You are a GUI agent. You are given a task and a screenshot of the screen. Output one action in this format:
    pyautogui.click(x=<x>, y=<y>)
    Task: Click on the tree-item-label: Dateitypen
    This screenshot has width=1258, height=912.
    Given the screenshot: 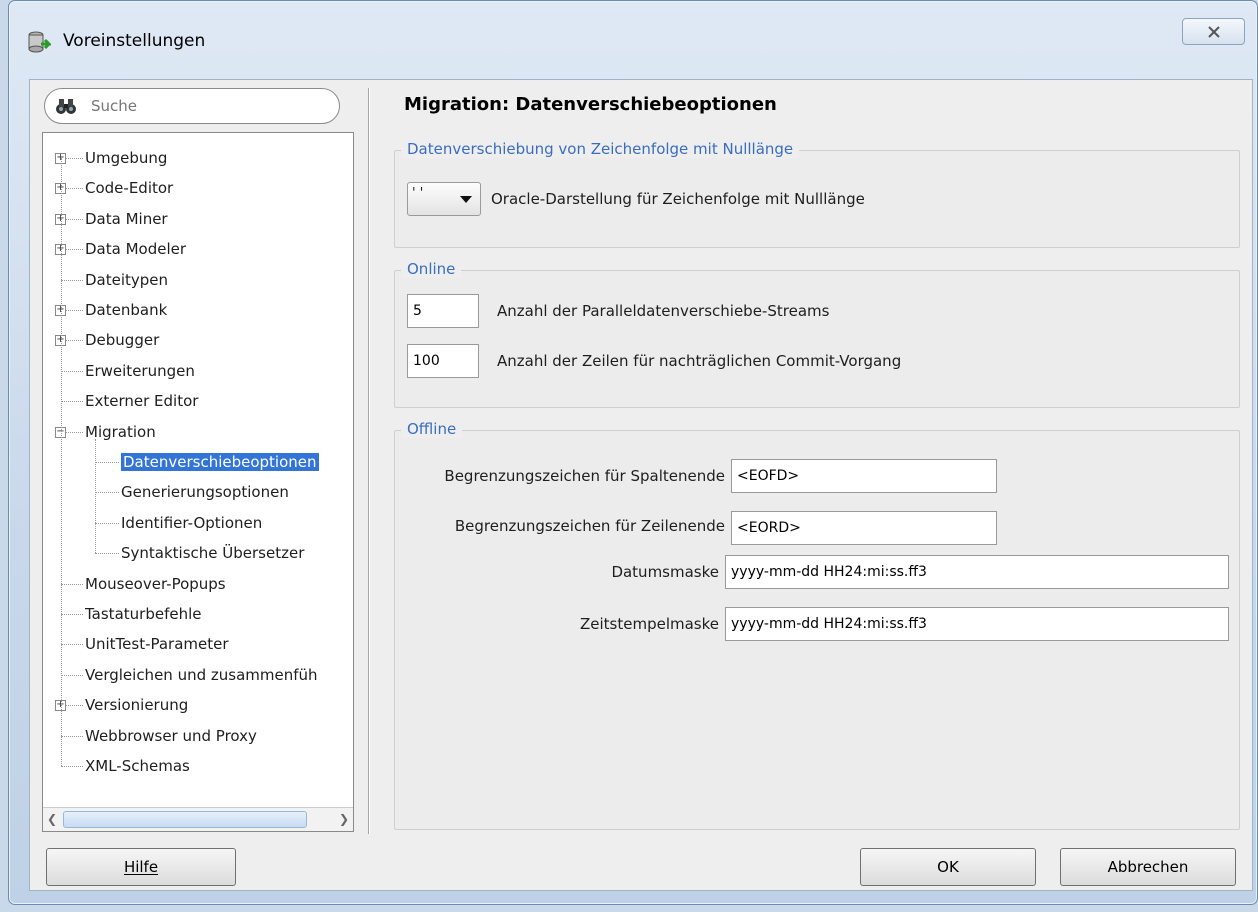 What is the action you would take?
    pyautogui.click(x=127, y=279)
    